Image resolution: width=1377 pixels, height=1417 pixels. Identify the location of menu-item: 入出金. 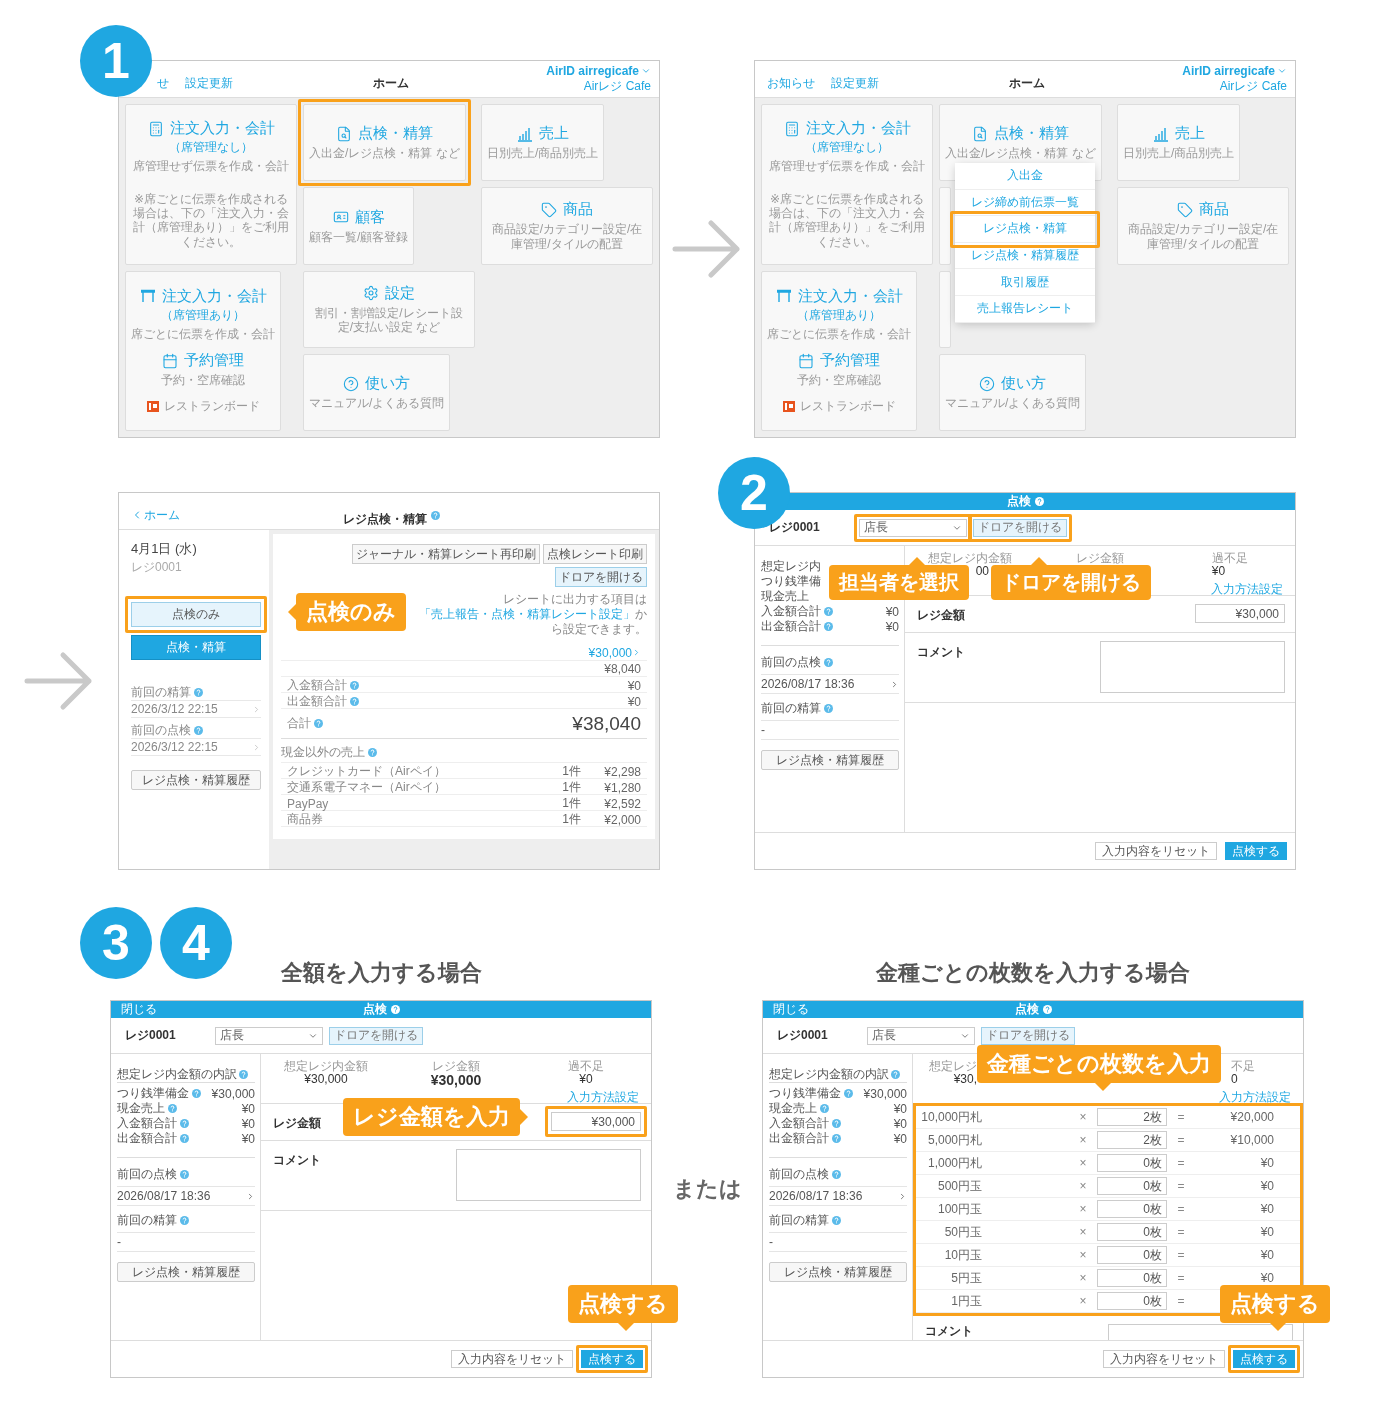
(1025, 176).